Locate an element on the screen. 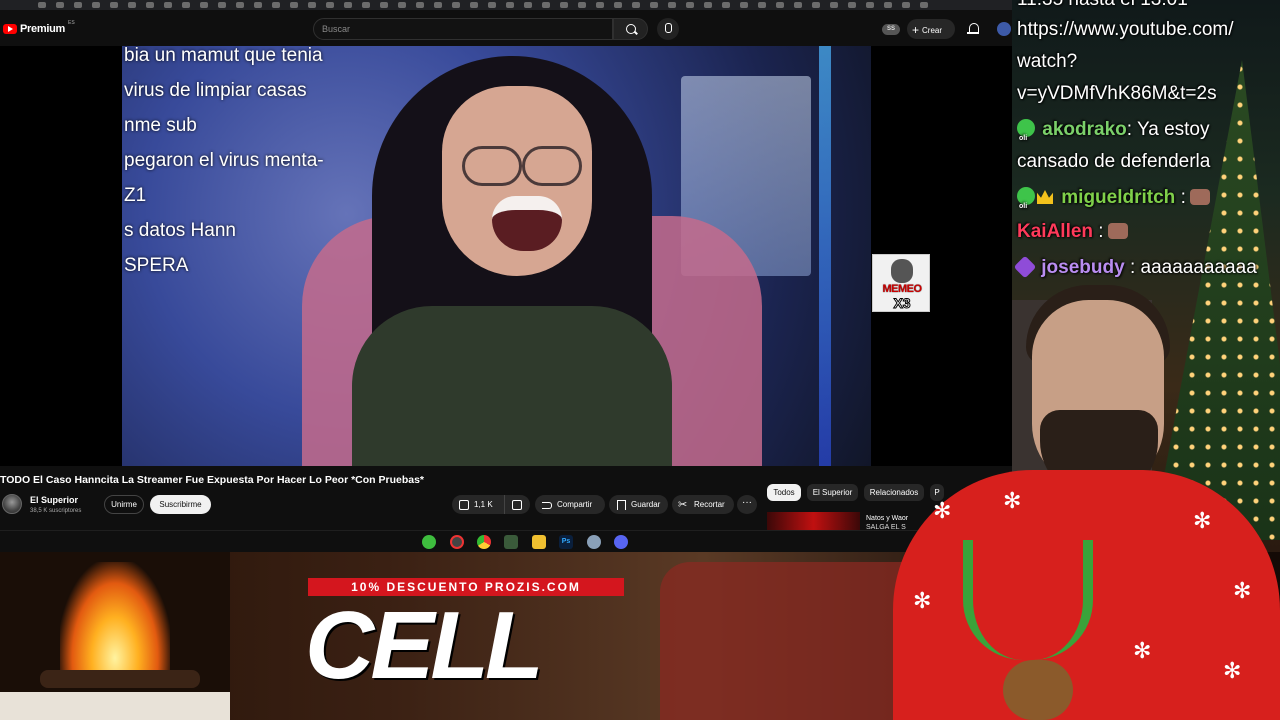  clip-button: Recortar is located at coordinates (703, 505).